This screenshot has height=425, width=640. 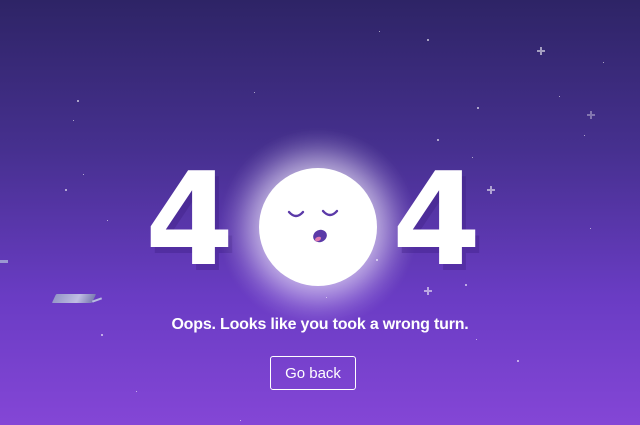 I want to click on closed-eye-left, so click(x=296, y=214).